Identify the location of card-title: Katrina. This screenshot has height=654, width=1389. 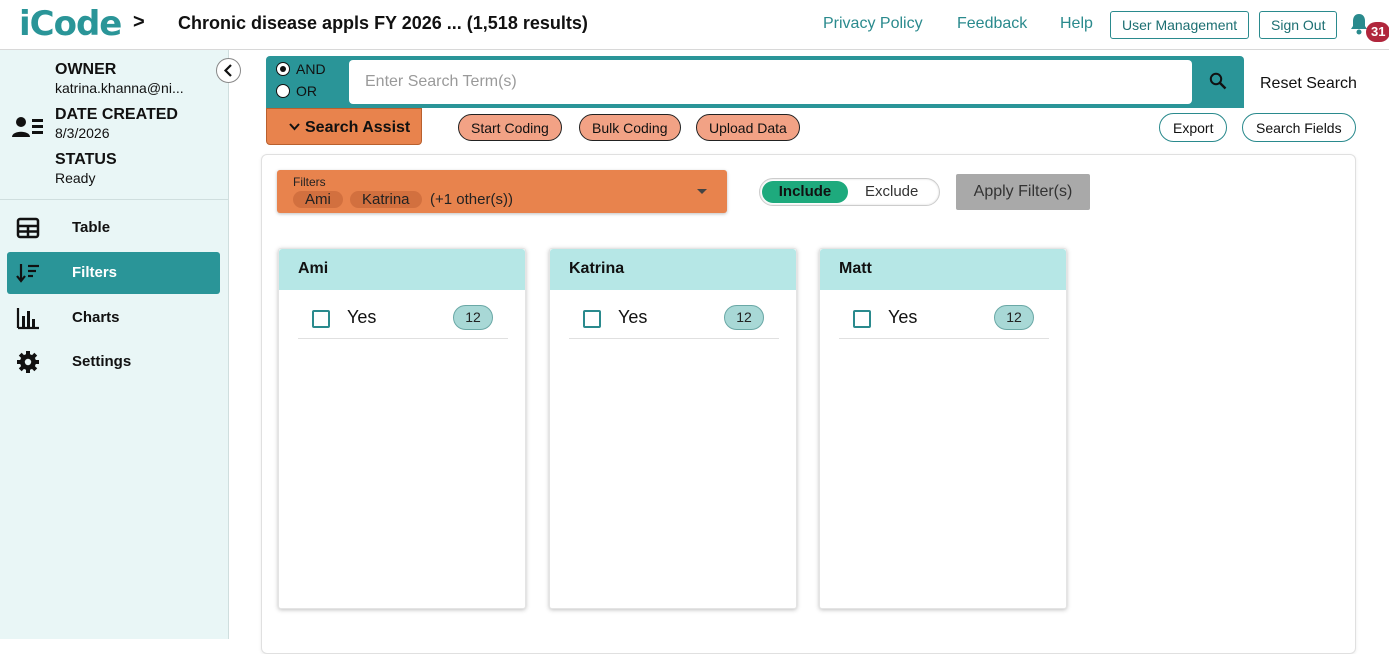
(597, 268).